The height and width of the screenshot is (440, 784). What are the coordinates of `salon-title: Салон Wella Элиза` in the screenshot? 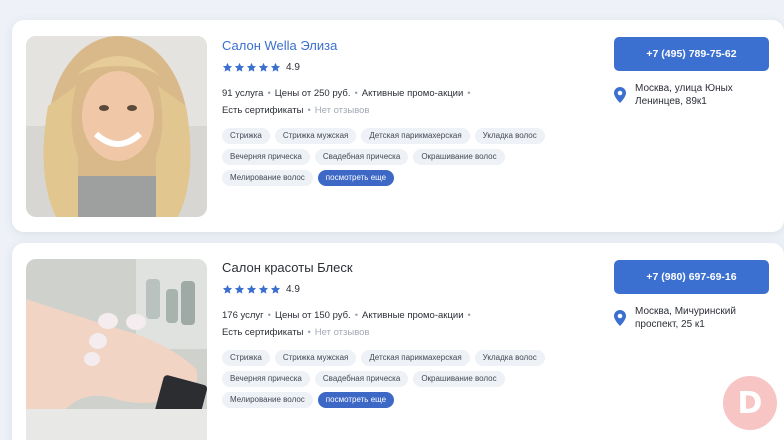 It's located at (412, 46).